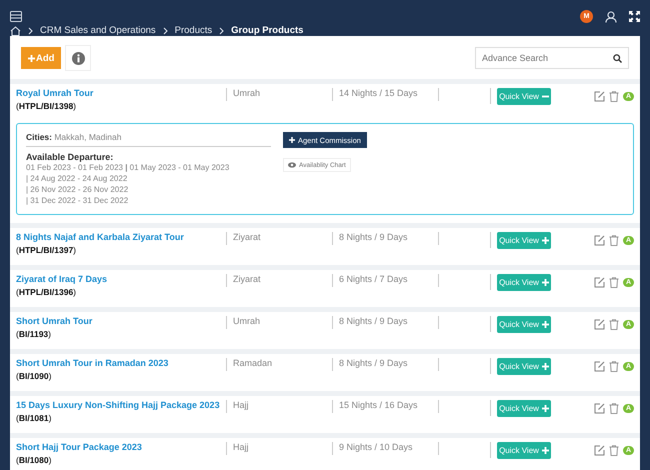  Describe the element at coordinates (77, 178) in the screenshot. I see `departure-dates: | 24 Aug 2022 - 24 Aug 2022` at that location.